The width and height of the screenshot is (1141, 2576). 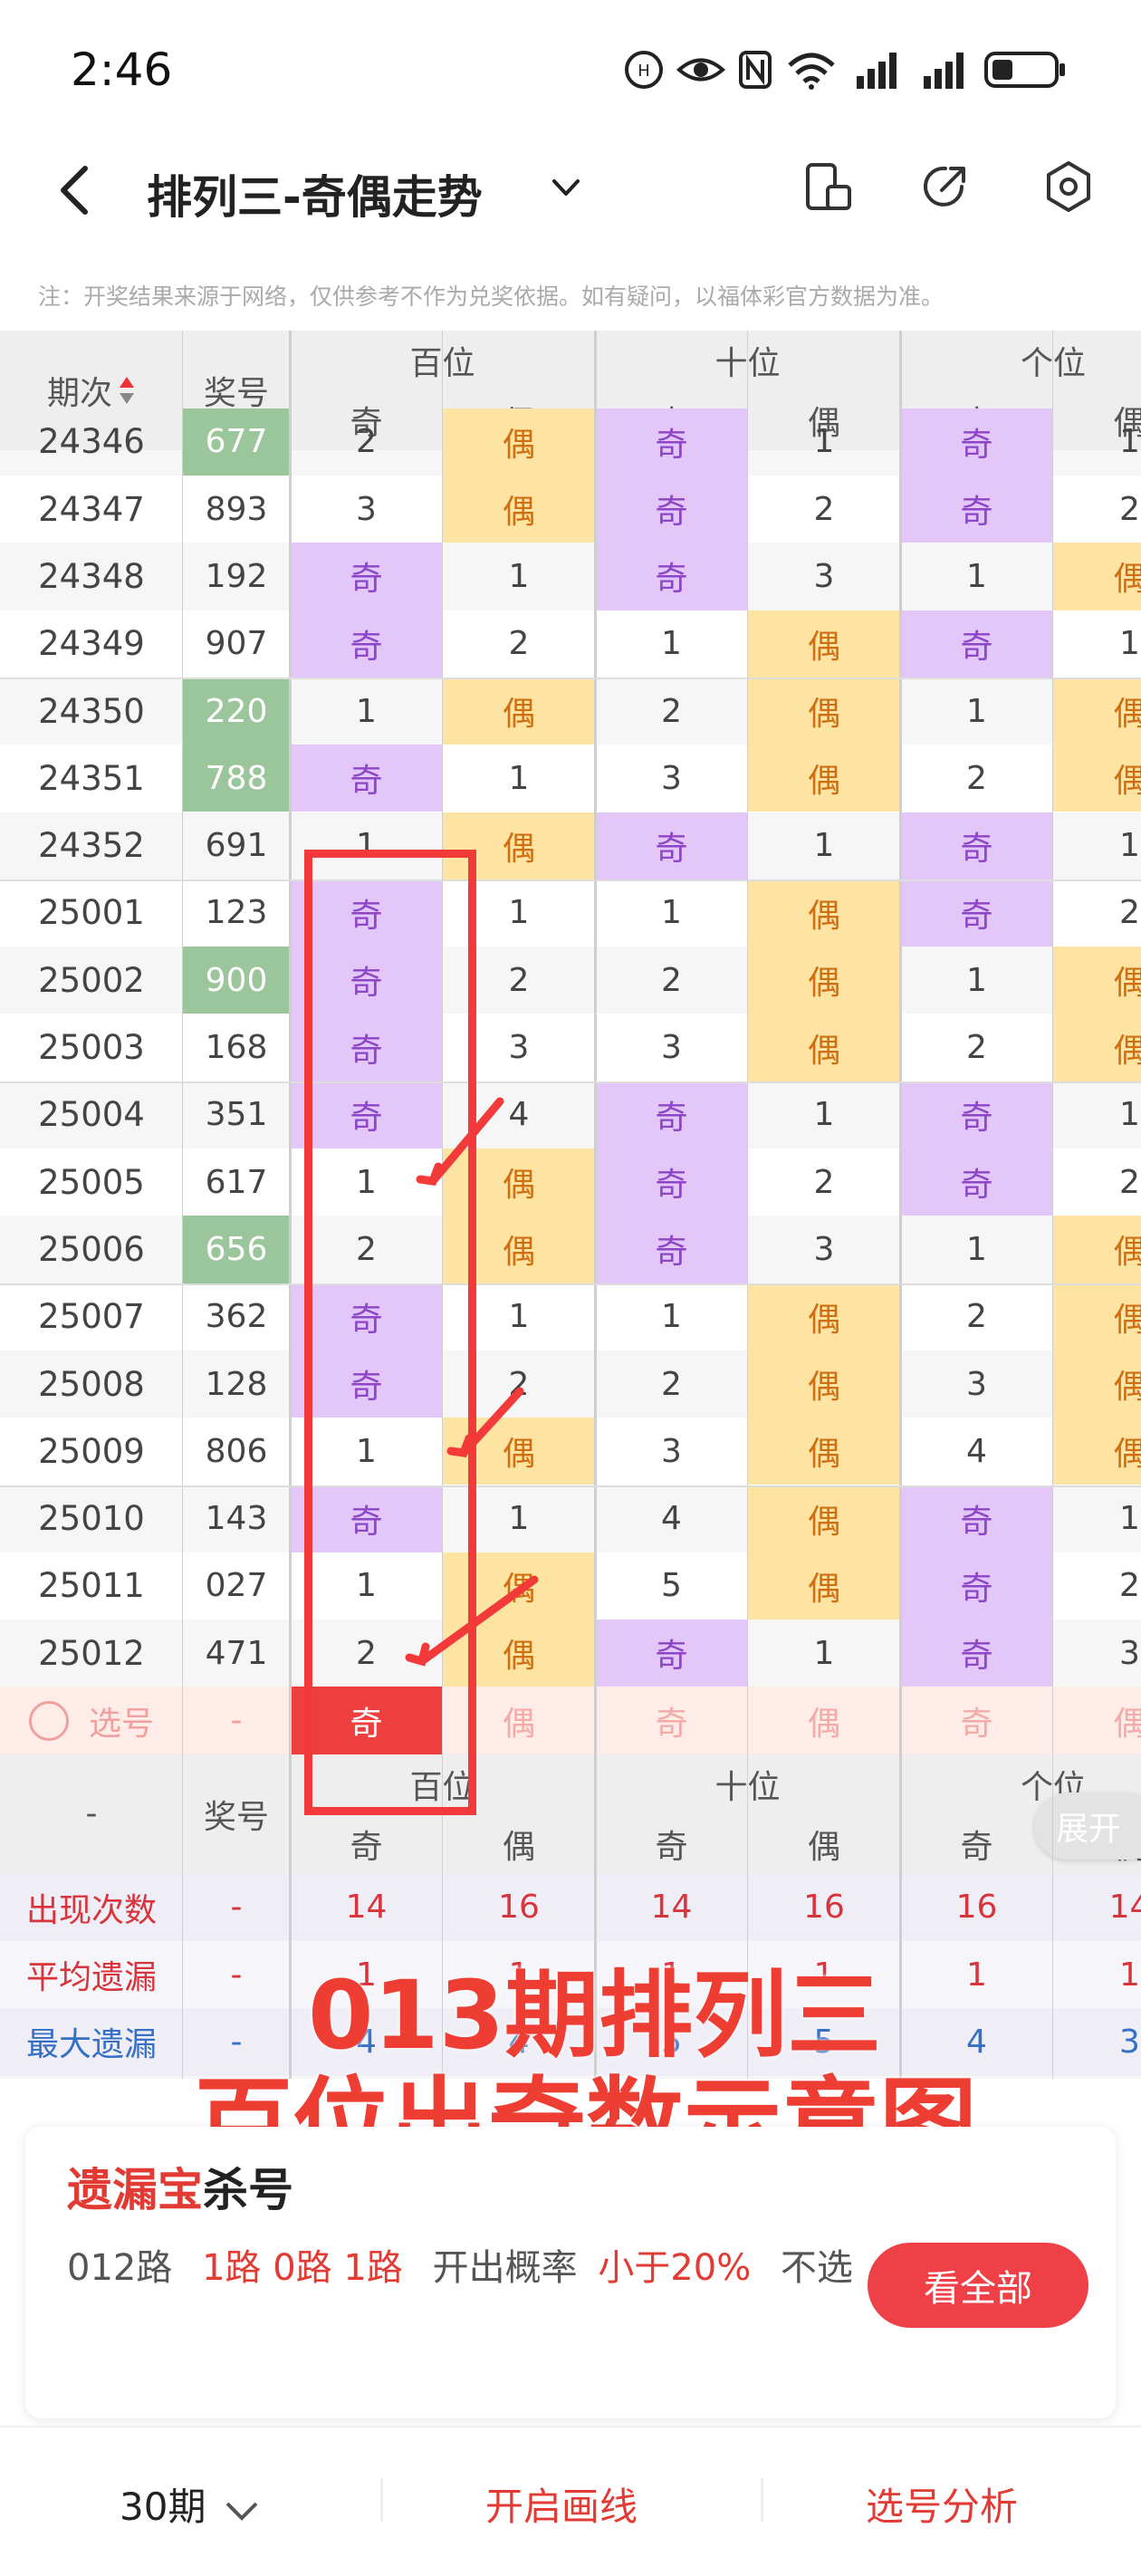 I want to click on issue-cell: 25006, so click(x=91, y=1249).